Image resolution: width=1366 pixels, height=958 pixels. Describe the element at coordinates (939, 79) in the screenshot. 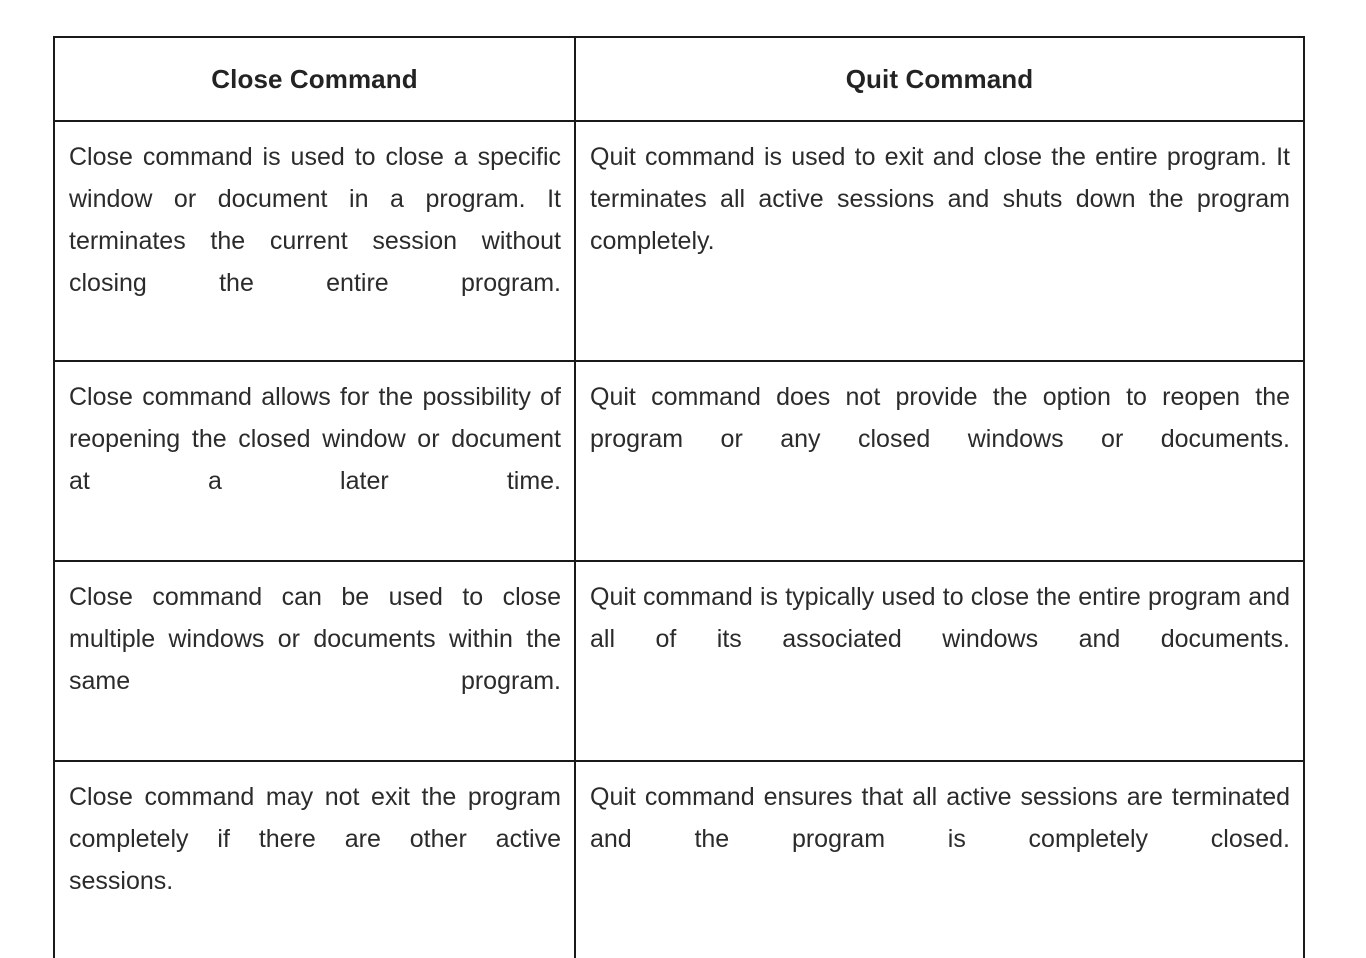

I see `column-header-quit-command: Quit Command` at that location.